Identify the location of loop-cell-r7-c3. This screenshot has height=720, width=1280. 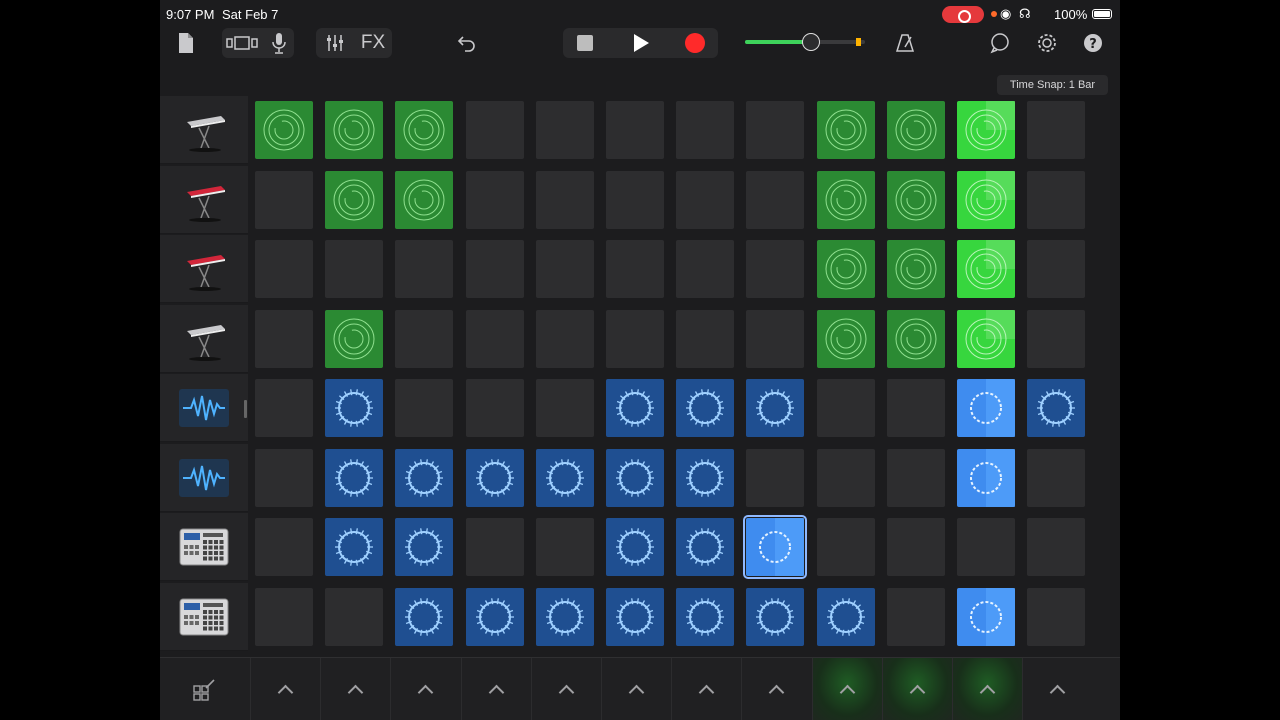
(424, 547).